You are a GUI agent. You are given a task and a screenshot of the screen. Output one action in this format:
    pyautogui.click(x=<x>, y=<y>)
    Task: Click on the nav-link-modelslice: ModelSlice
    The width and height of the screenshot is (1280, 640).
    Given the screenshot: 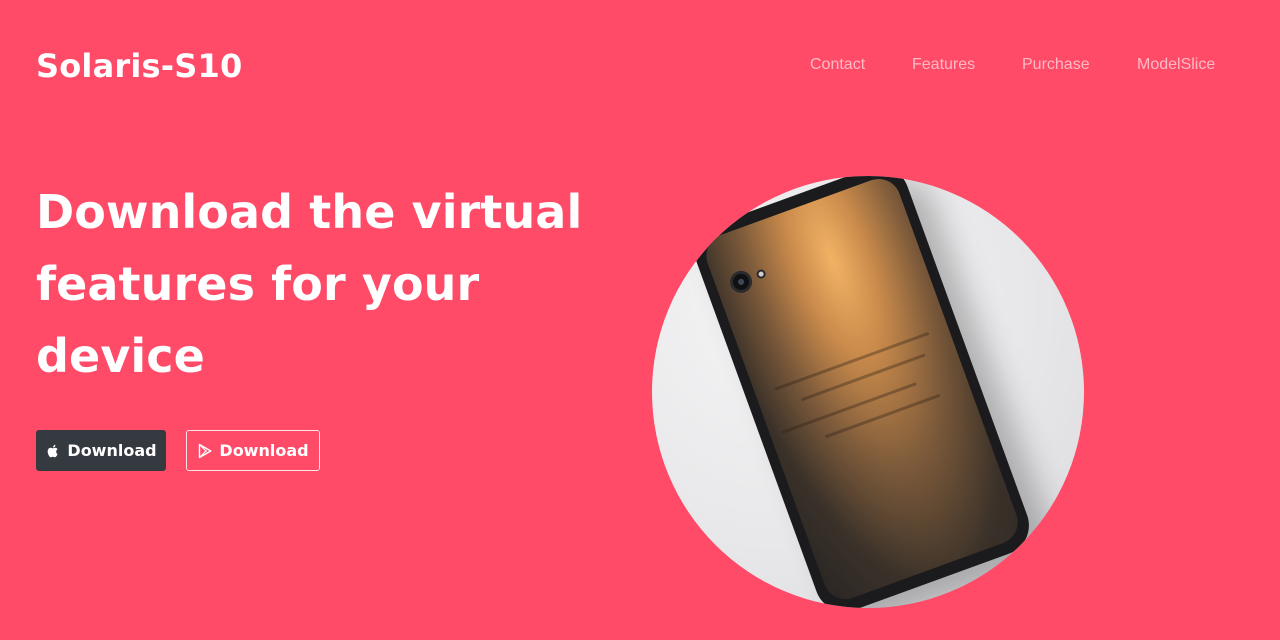 What is the action you would take?
    pyautogui.click(x=1176, y=65)
    